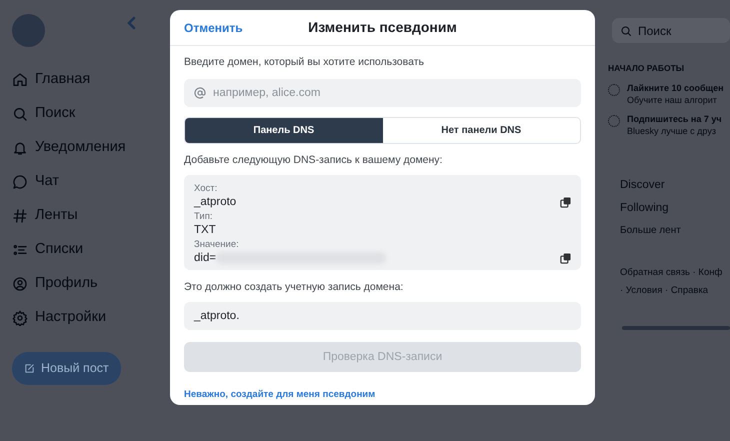 The height and width of the screenshot is (441, 730). I want to click on feed-link: Following, so click(675, 211).